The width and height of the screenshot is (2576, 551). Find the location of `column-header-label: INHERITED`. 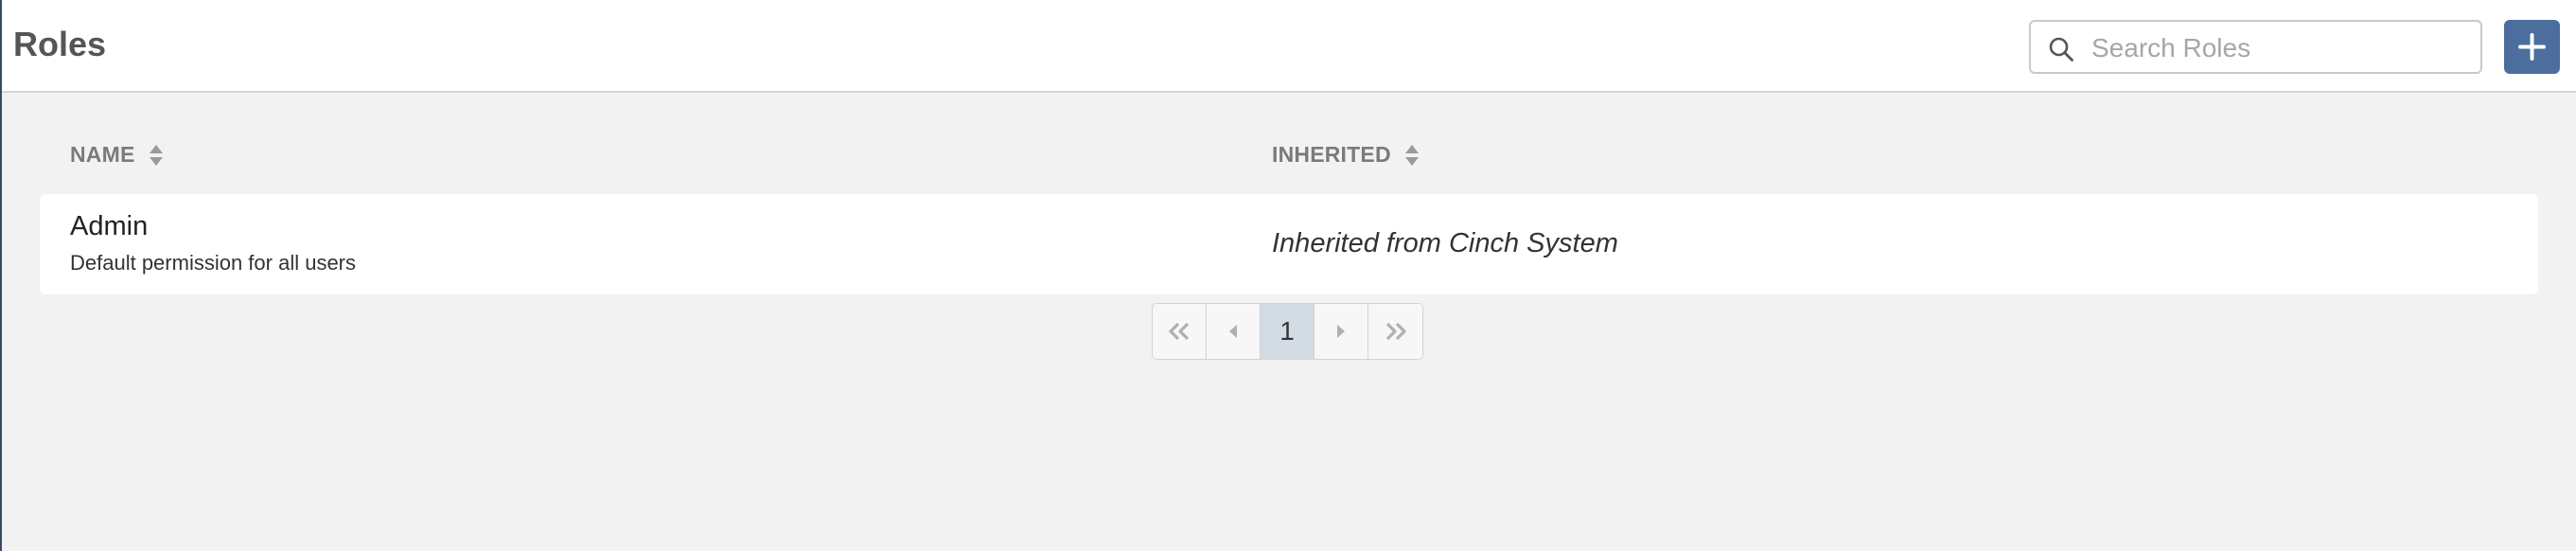

column-header-label: INHERITED is located at coordinates (1331, 154).